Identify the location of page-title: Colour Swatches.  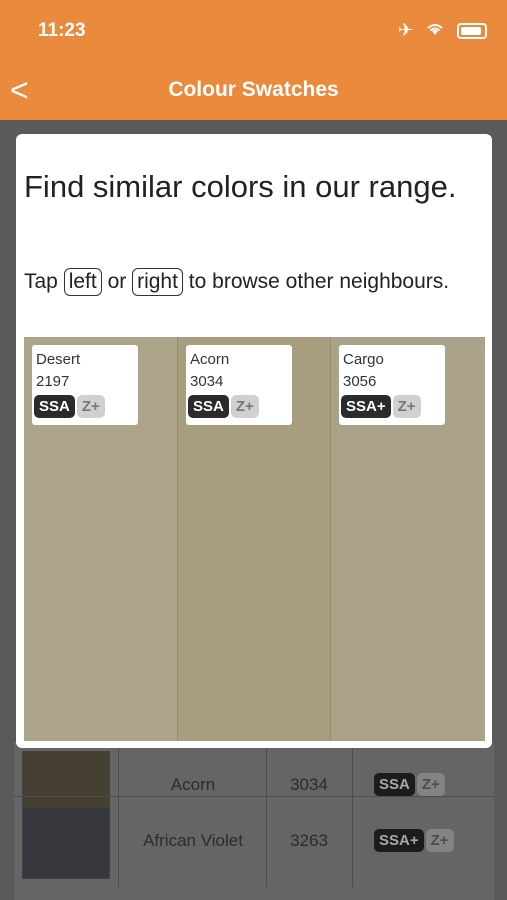
(253, 89).